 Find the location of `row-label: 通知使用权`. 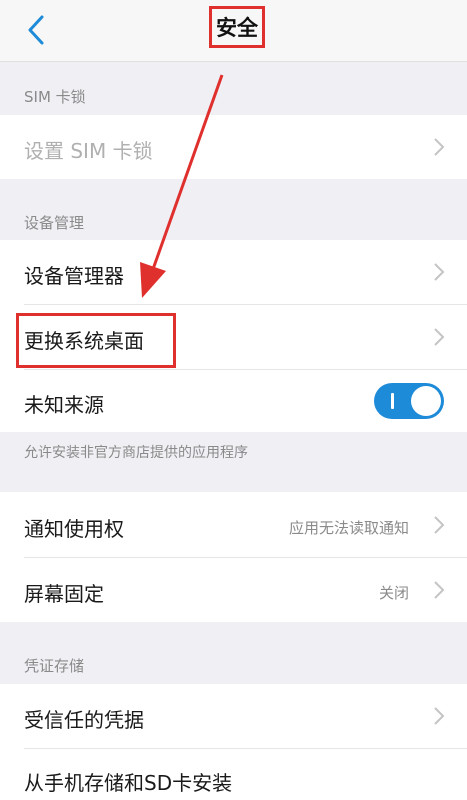

row-label: 通知使用权 is located at coordinates (74, 529).